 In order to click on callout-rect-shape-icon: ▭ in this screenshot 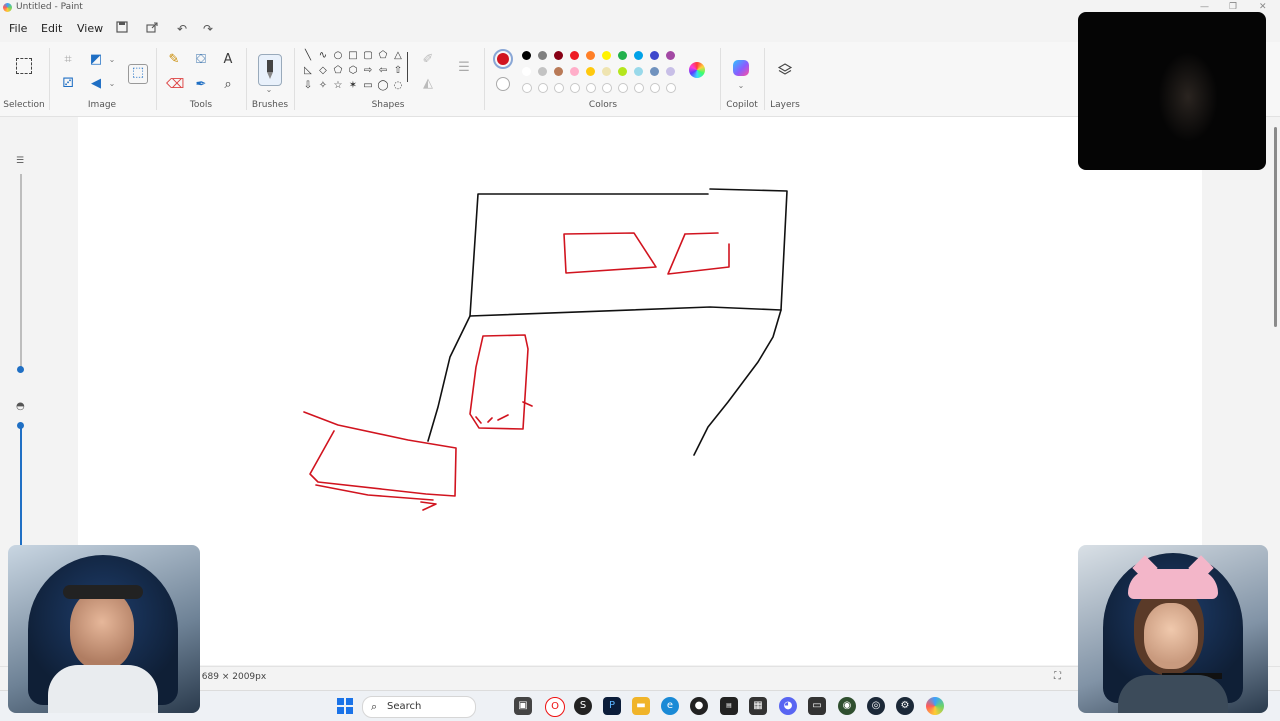, I will do `click(368, 86)`.